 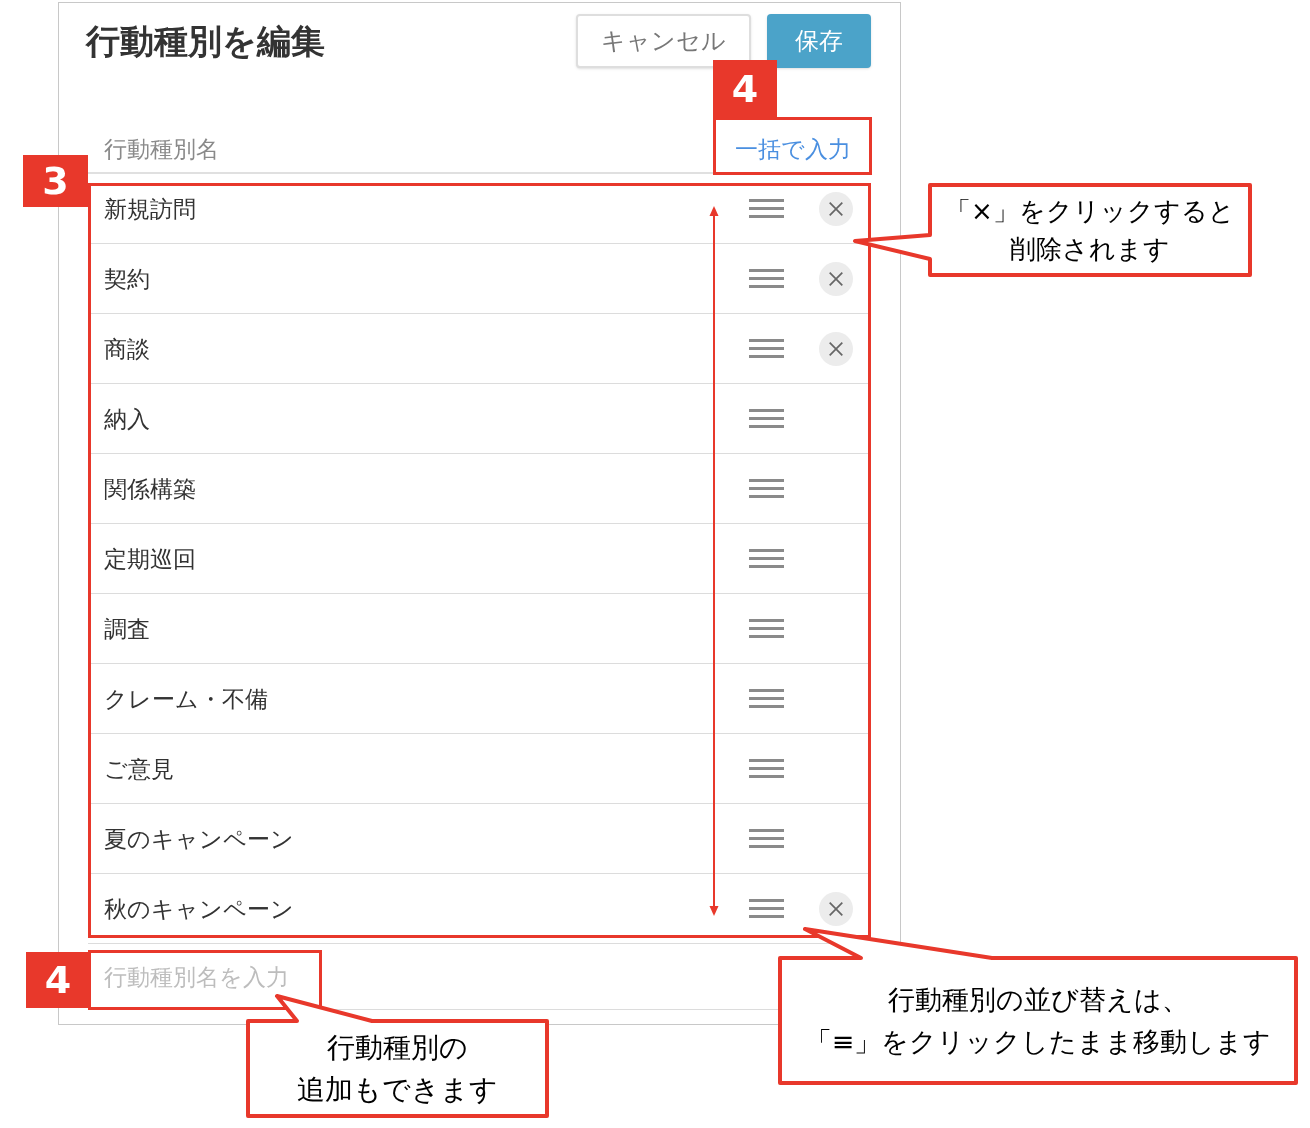 I want to click on callout-text: 「≡」をクリックしたまま移動します, so click(x=1038, y=1041).